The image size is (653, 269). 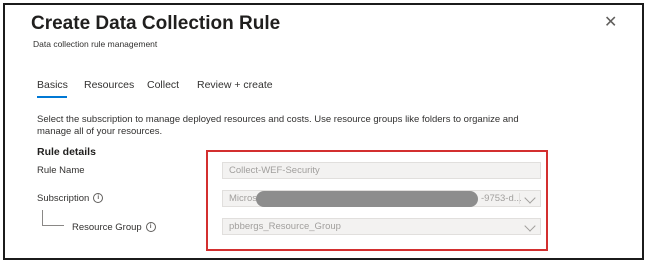 I want to click on resource-group-label: Resource Group, so click(x=107, y=227).